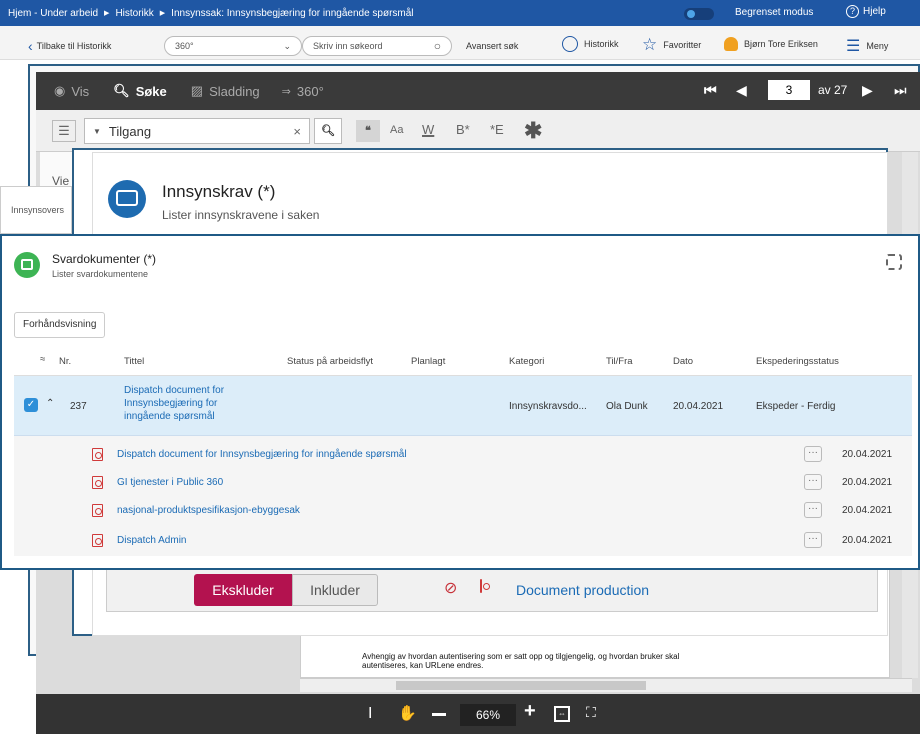 The image size is (920, 734). I want to click on zoom-out-icon, so click(439, 714).